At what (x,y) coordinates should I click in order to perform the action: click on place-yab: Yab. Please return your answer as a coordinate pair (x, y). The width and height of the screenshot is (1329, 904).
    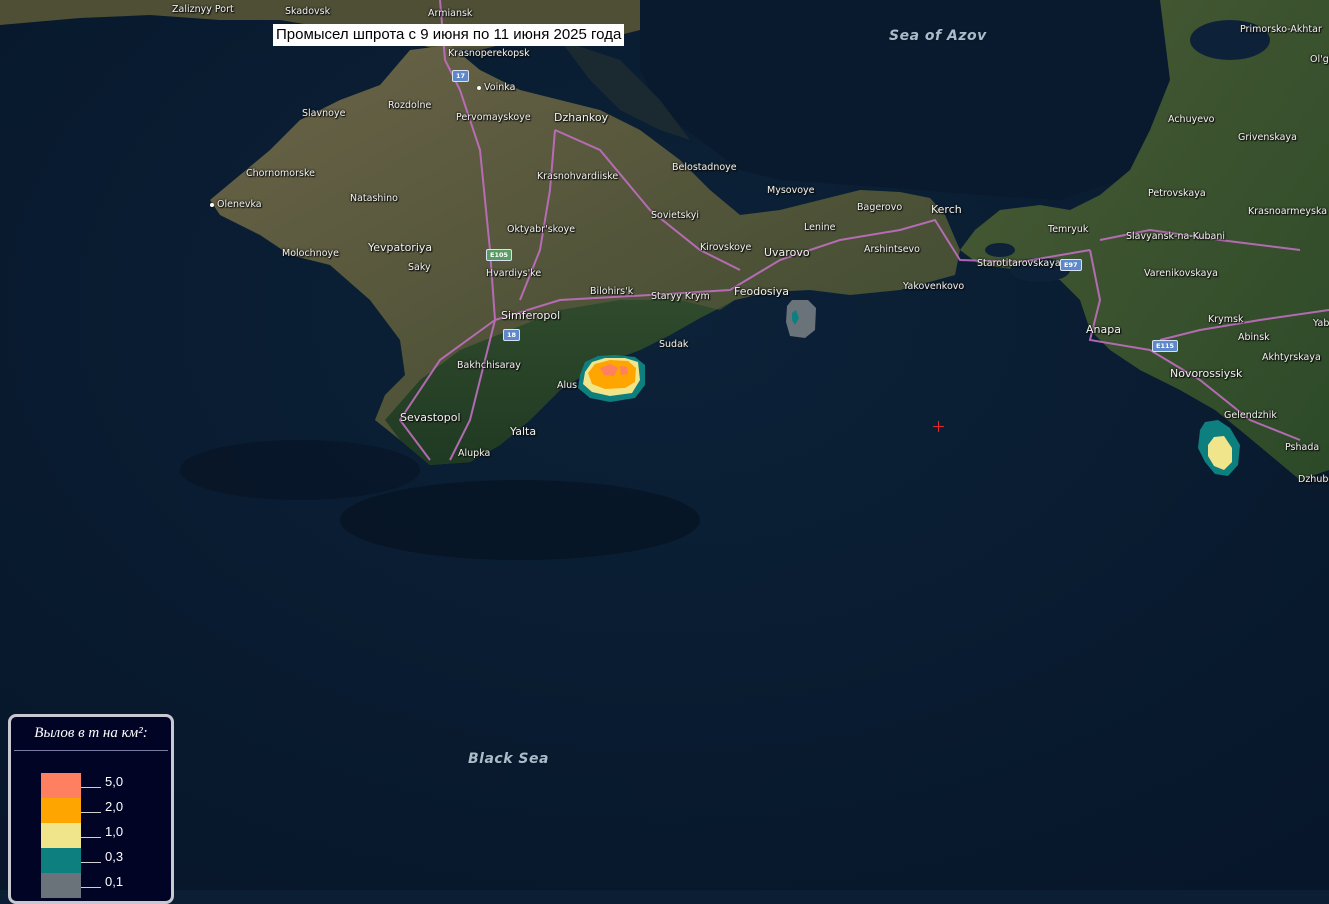
    Looking at the image, I should click on (1321, 323).